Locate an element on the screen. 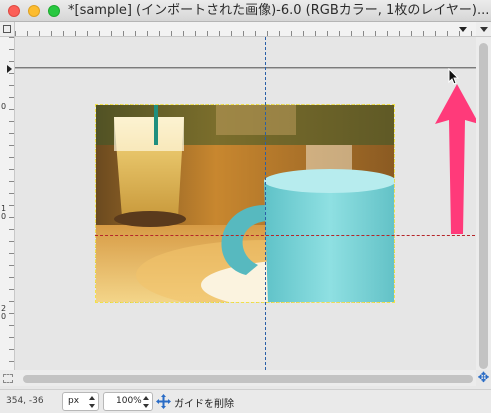 The width and height of the screenshot is (491, 413). unit-select-arrows-icon is located at coordinates (92, 402).